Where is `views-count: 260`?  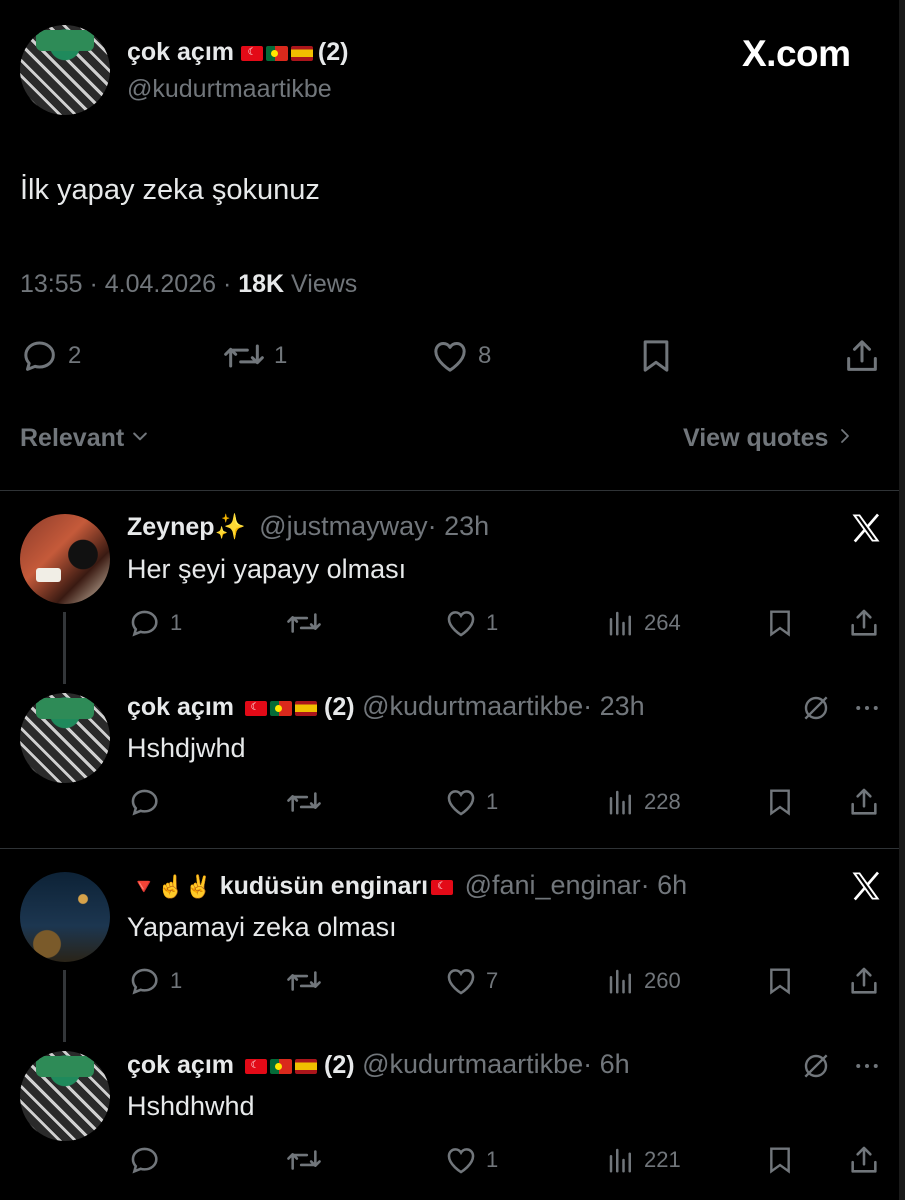 views-count: 260 is located at coordinates (662, 980).